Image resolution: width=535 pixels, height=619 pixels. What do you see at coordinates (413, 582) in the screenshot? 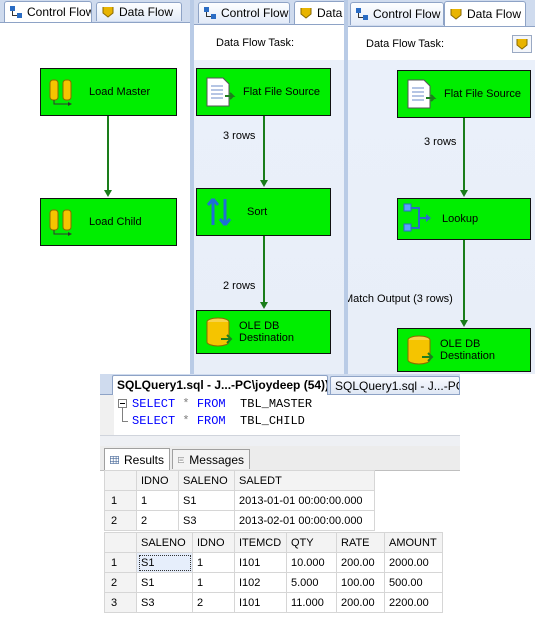
I see `grid-cell: 500.00` at bounding box center [413, 582].